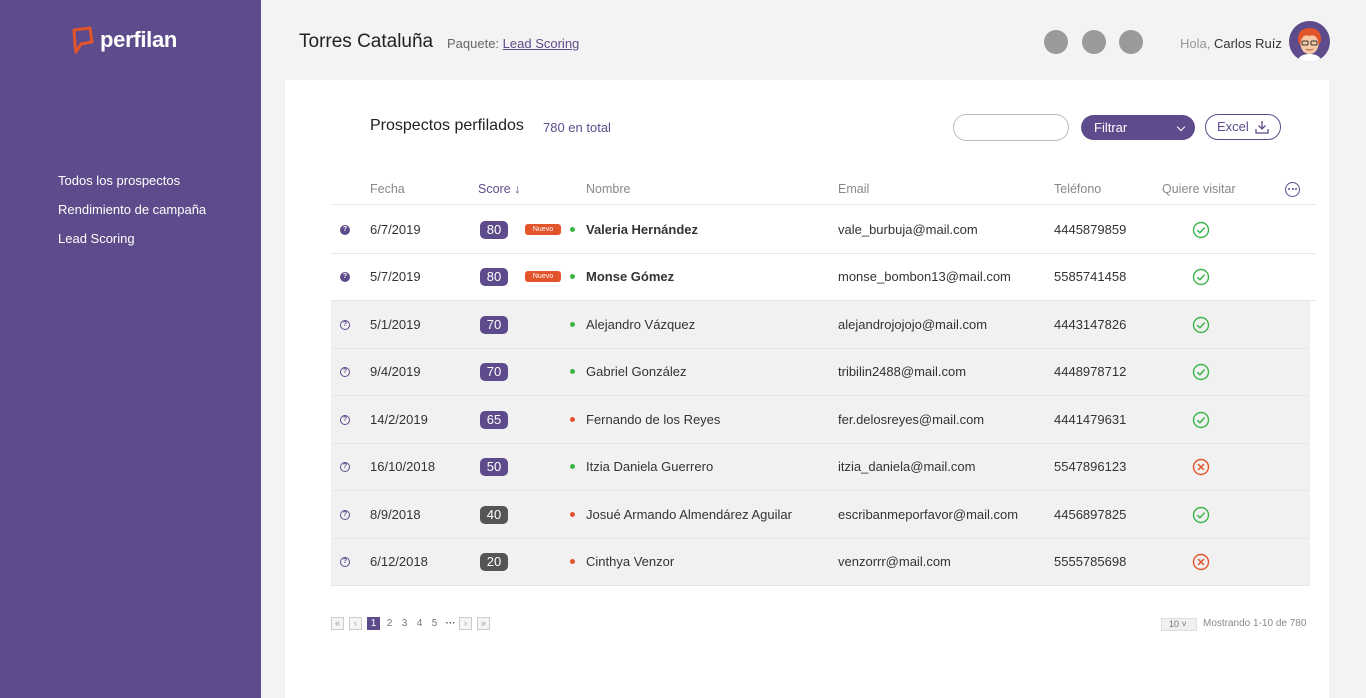 The image size is (1366, 698). I want to click on column-telefono: Teléfono, so click(1077, 189).